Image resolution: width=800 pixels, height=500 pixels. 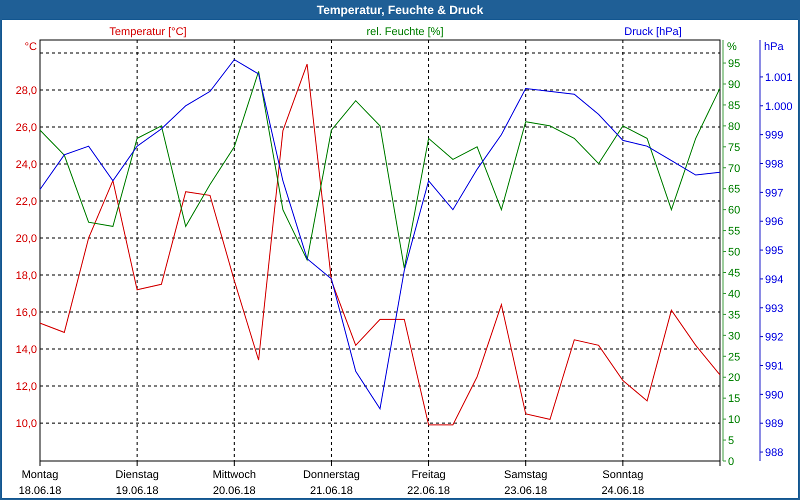 What do you see at coordinates (732, 47) in the screenshot?
I see `axis-unit-label: %` at bounding box center [732, 47].